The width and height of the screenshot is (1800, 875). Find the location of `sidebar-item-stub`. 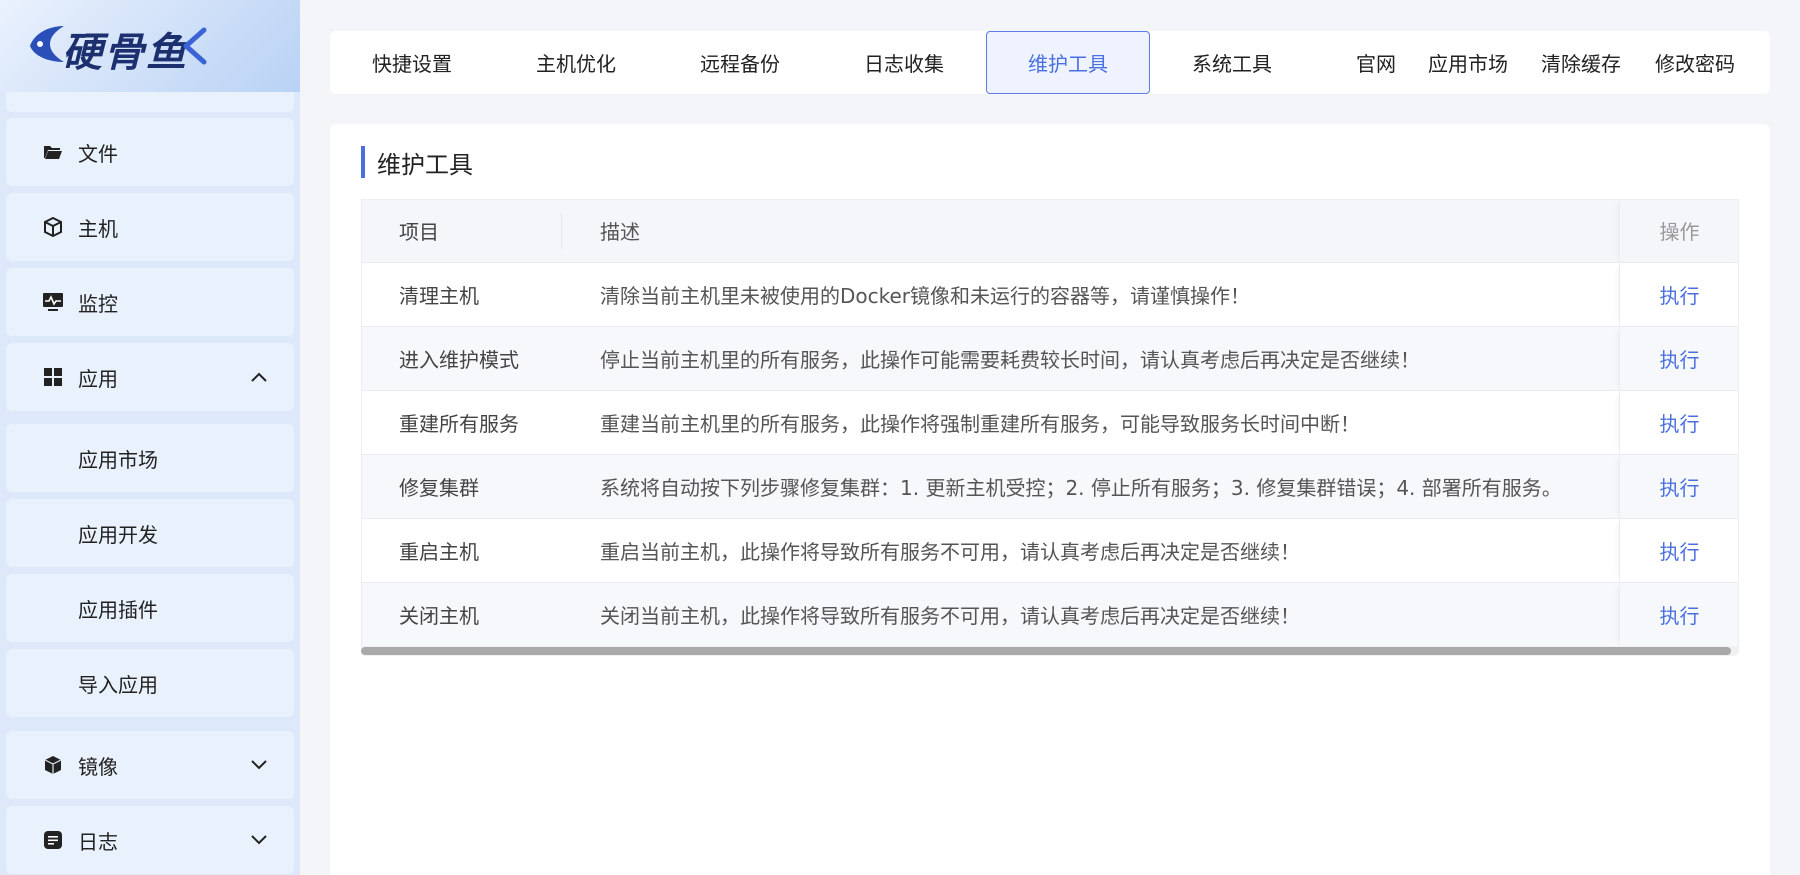

sidebar-item-stub is located at coordinates (150, 102).